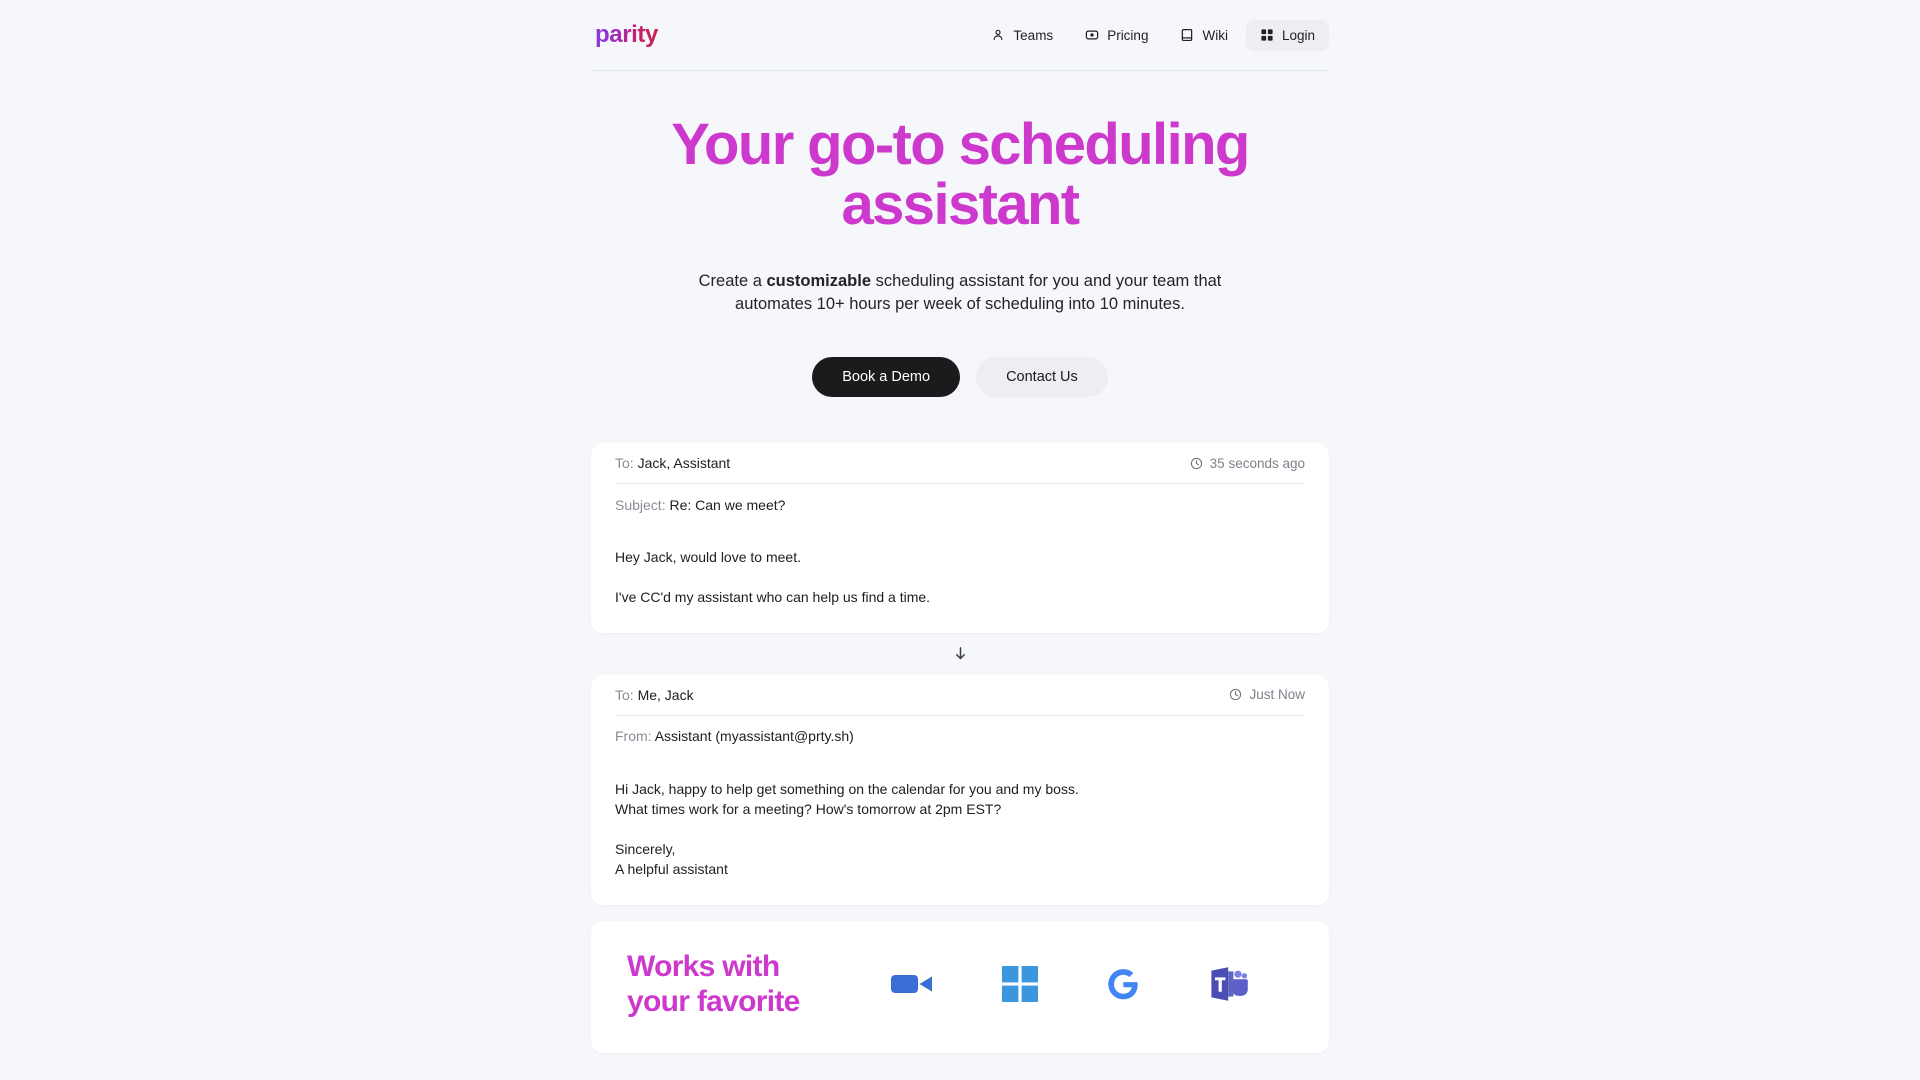 This screenshot has height=1080, width=1920. Describe the element at coordinates (732, 280) in the screenshot. I see `hero-subtitle-before: Create a` at that location.